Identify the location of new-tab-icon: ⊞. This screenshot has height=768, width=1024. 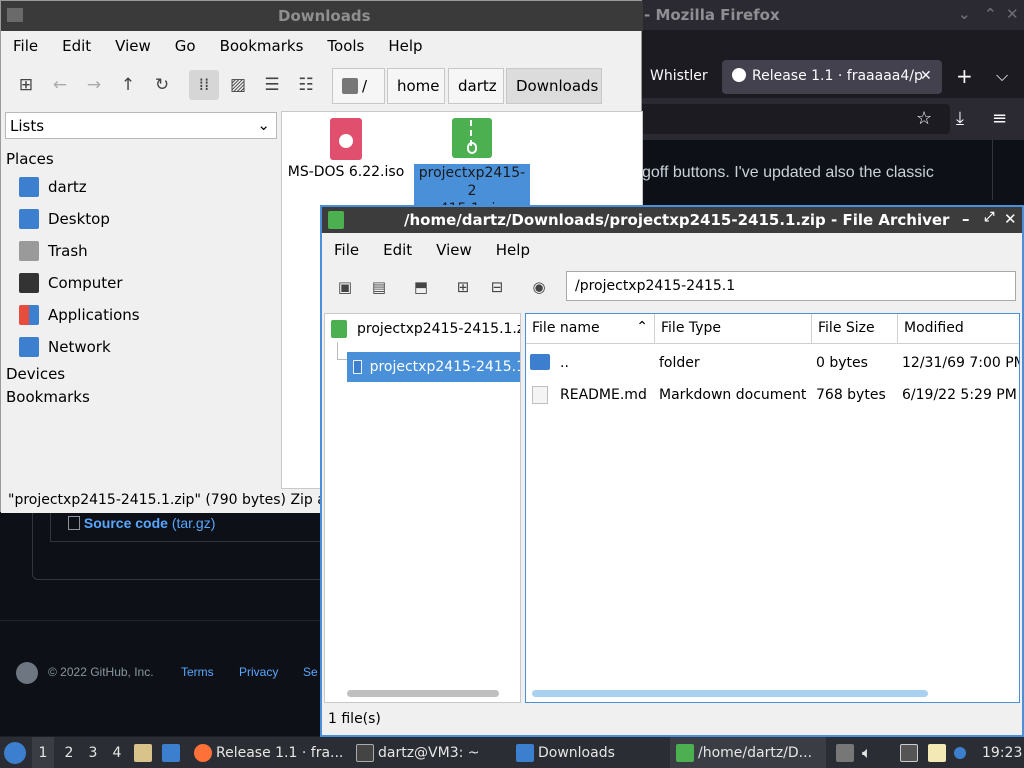
(26, 85).